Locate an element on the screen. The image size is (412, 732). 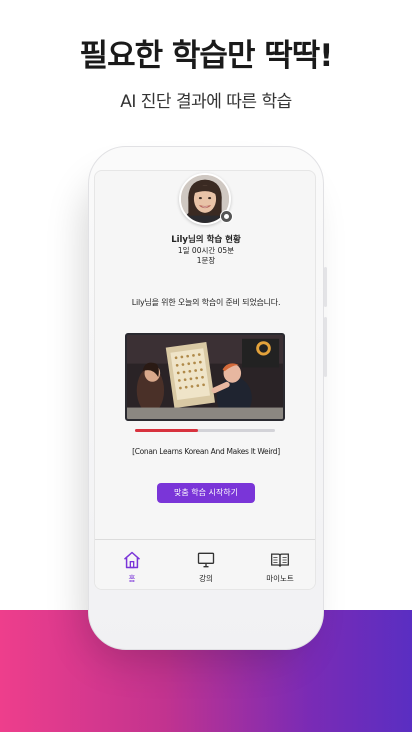
tab-lectures: 강의 is located at coordinates (206, 567).